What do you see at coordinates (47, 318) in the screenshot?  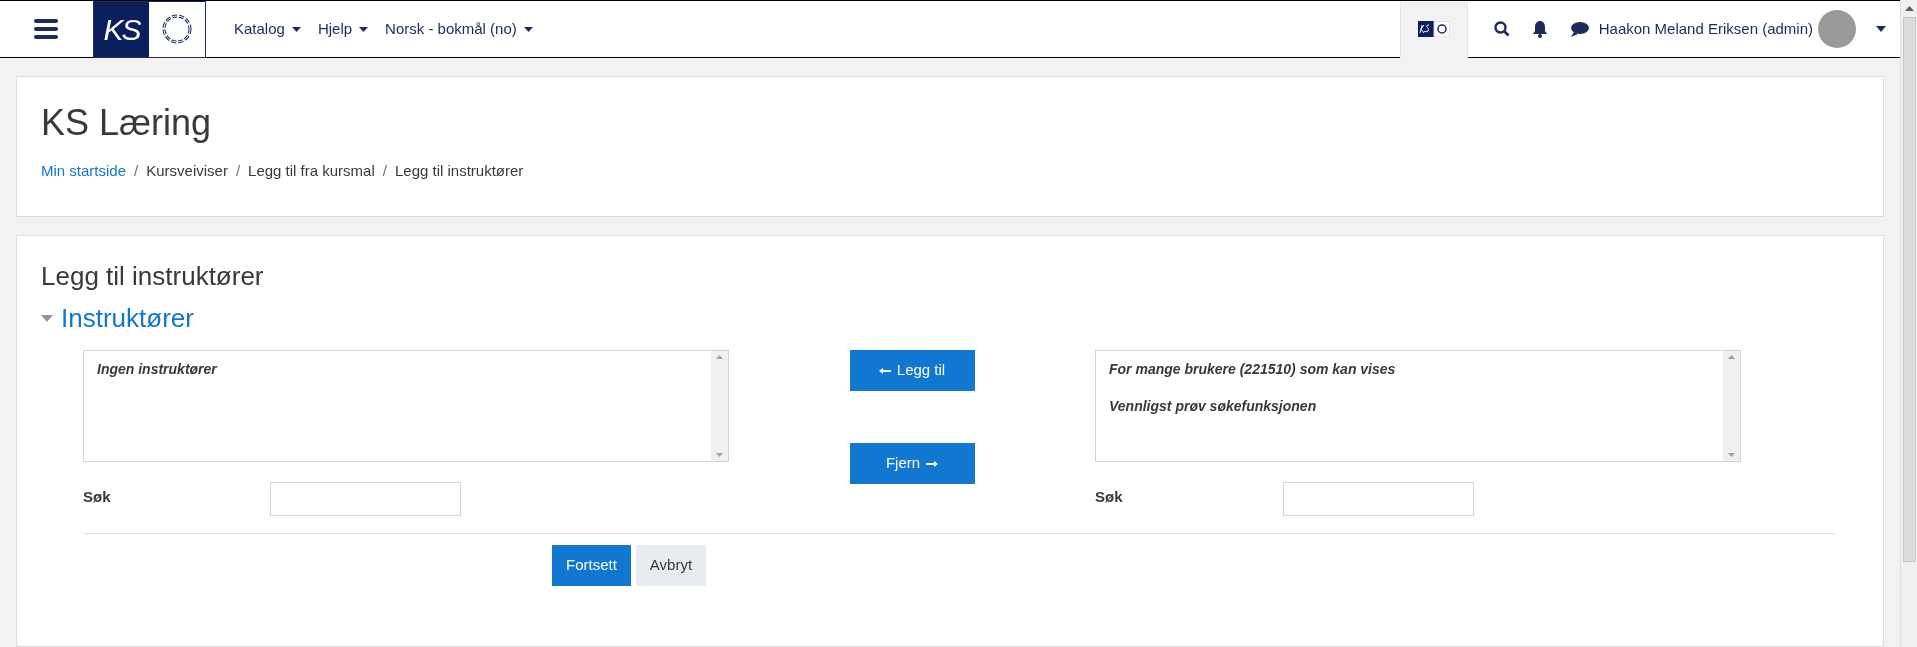 I see `collapse-caret-icon` at bounding box center [47, 318].